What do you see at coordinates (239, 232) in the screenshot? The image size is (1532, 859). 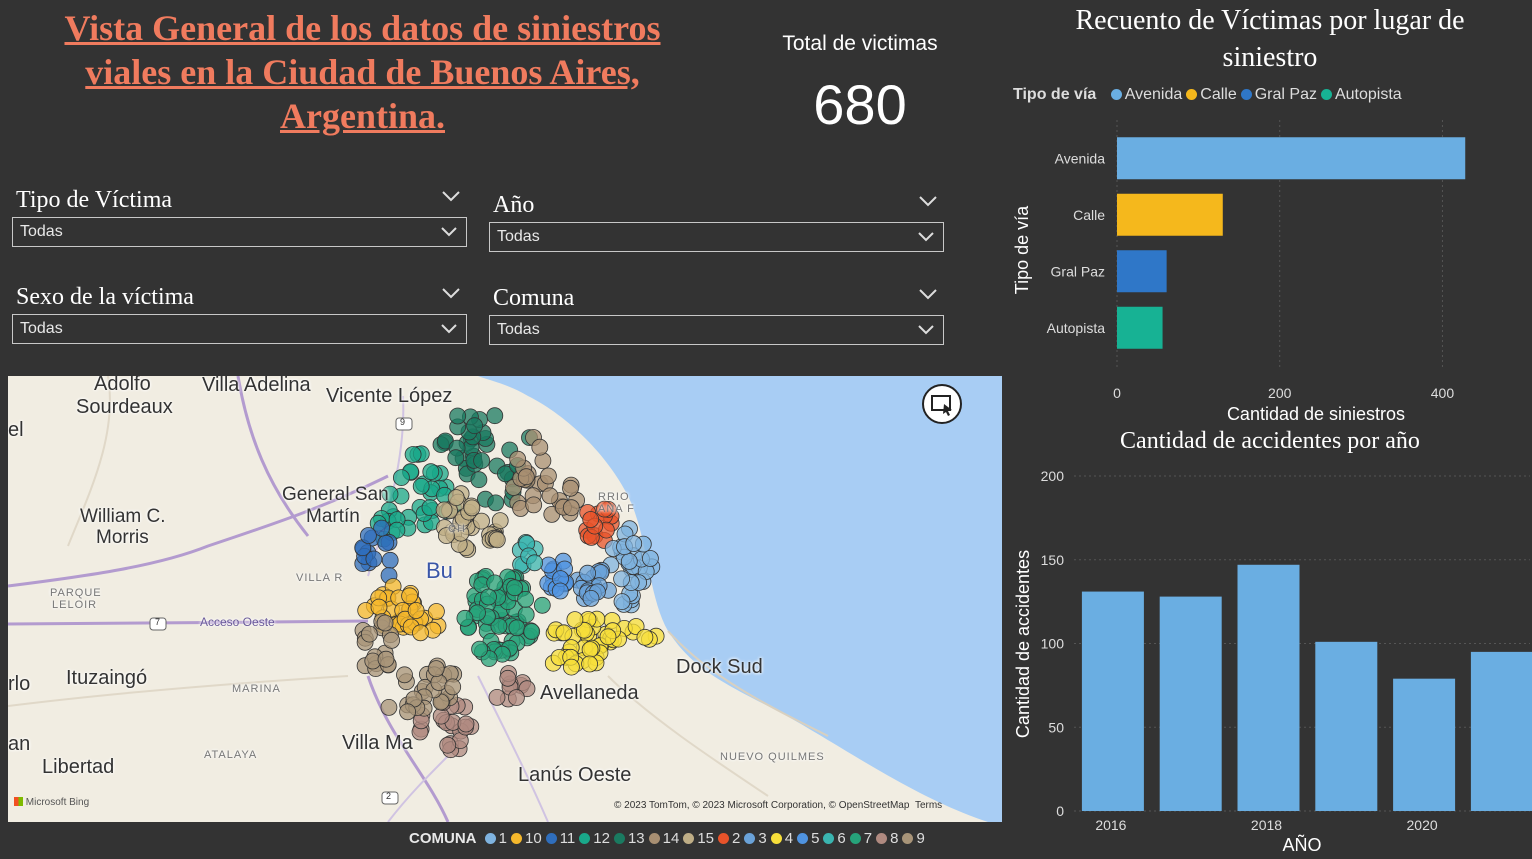 I see `tipo-victima-dropdown: Todas` at bounding box center [239, 232].